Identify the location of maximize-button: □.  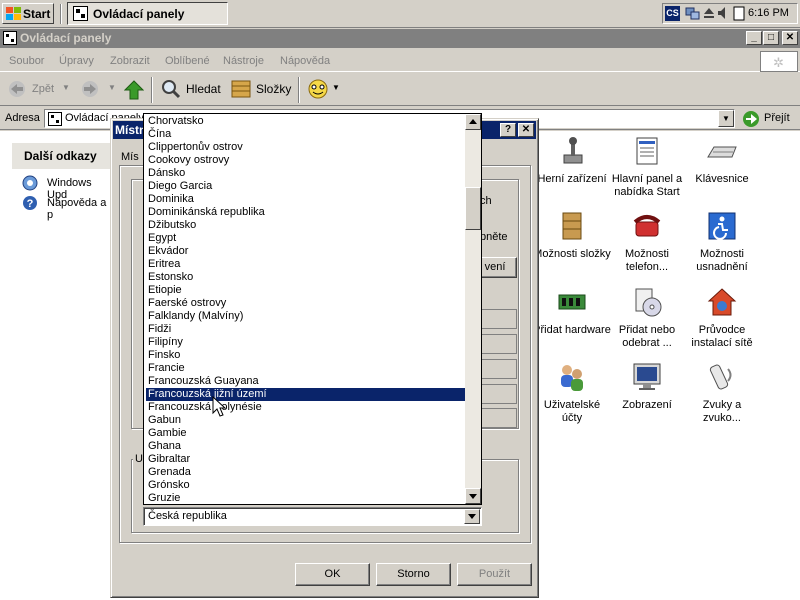
(771, 38).